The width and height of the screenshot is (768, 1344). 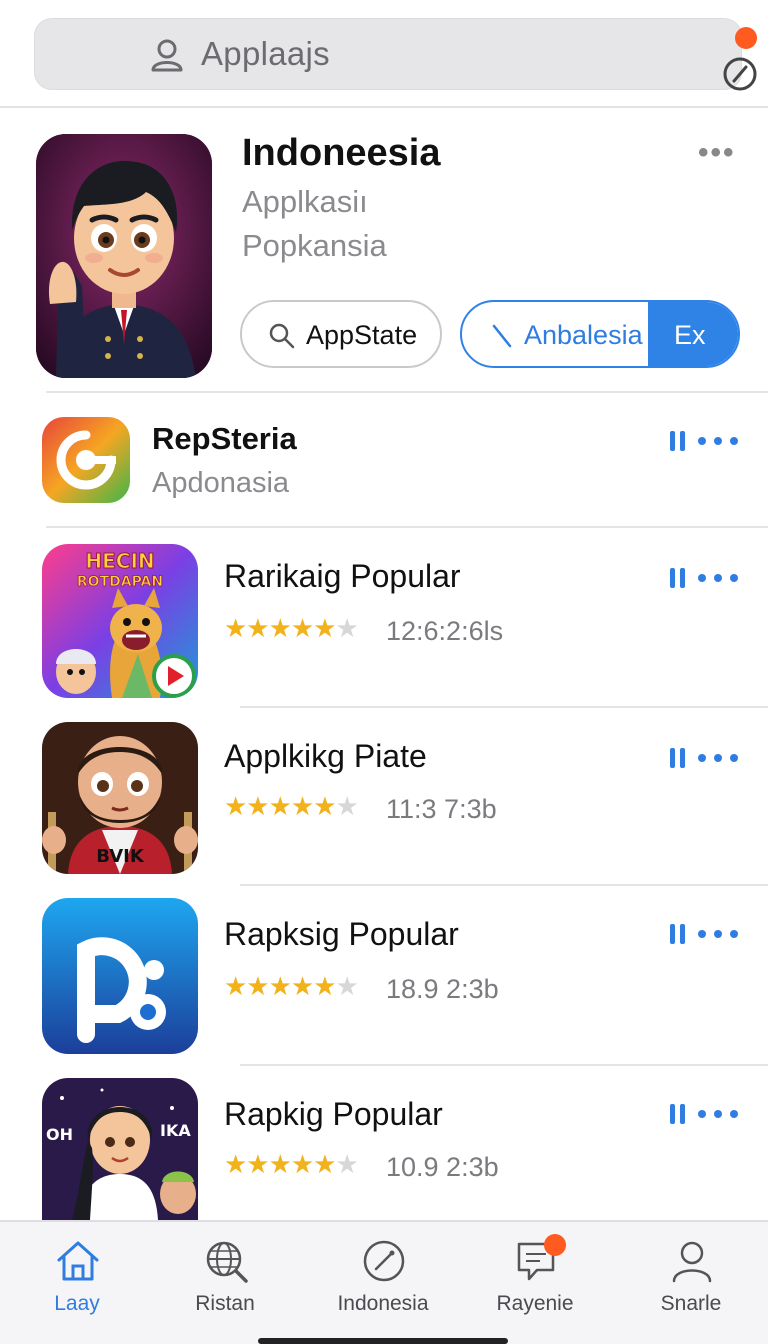 I want to click on featured-app-title: Indoneesia, so click(x=341, y=153).